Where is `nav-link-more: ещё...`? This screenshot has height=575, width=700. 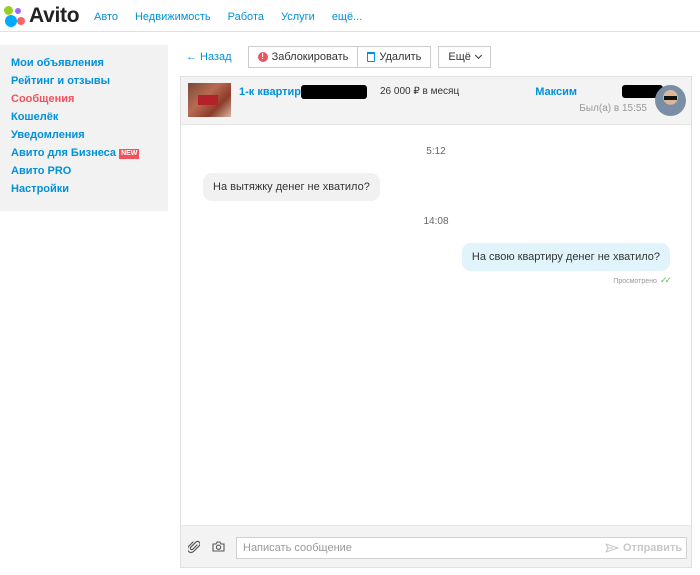
nav-link-more: ещё... is located at coordinates (347, 17).